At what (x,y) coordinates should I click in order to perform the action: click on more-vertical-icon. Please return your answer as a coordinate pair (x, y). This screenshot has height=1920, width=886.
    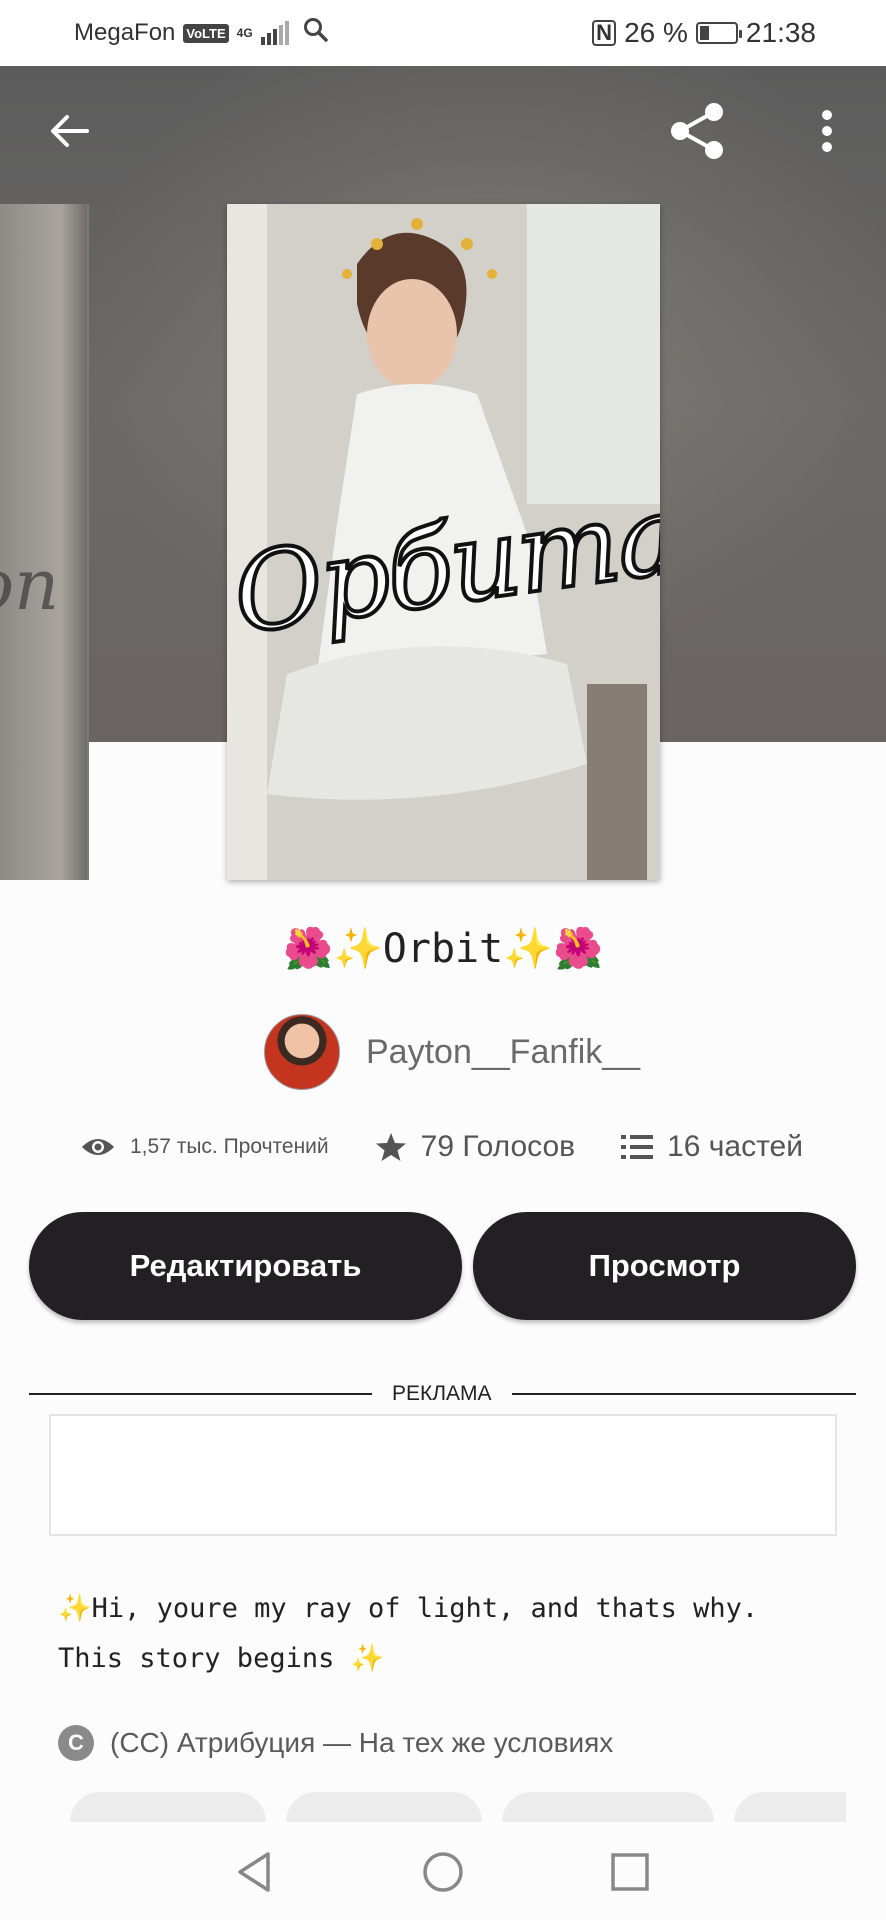
    Looking at the image, I should click on (827, 131).